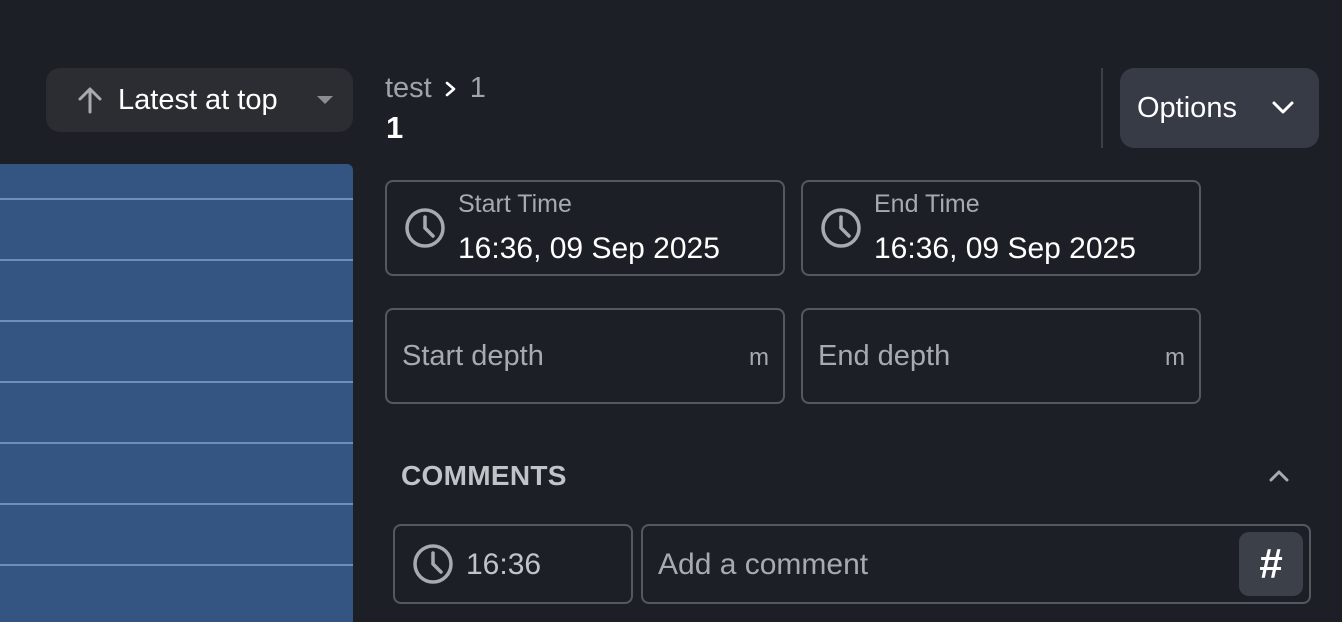  Describe the element at coordinates (1005, 248) in the screenshot. I see `end-time-value: 16:36, 09 Sep 2025` at that location.